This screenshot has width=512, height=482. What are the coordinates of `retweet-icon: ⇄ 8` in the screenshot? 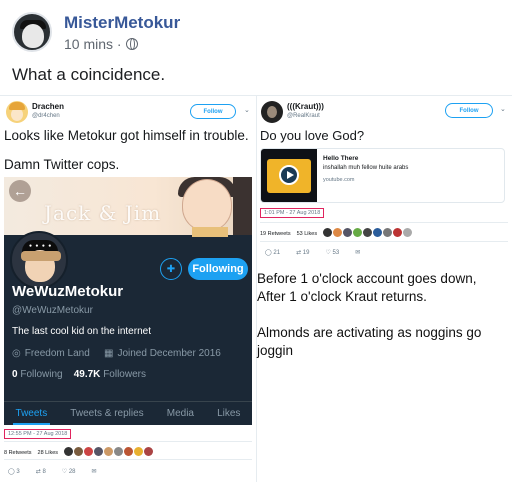 It's located at (41, 471).